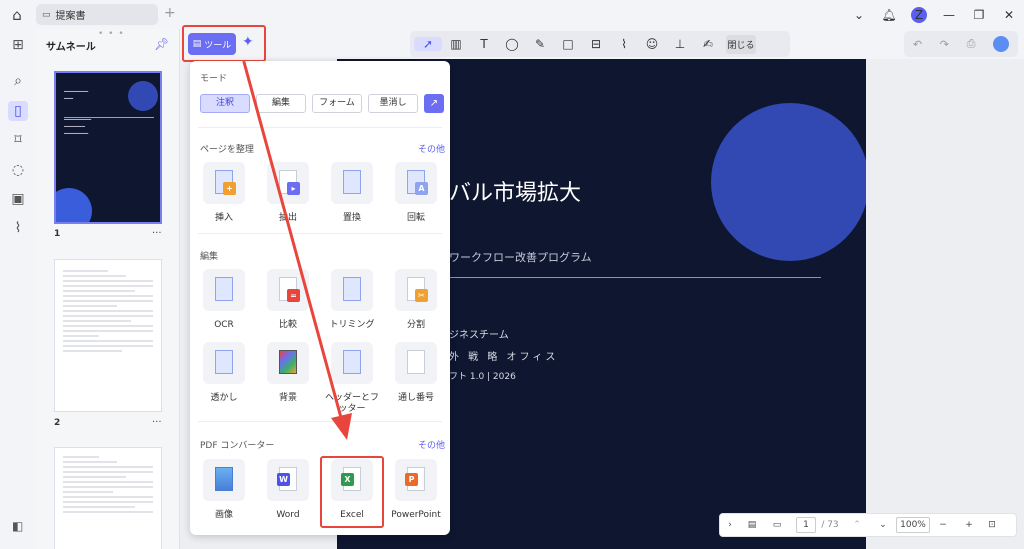  What do you see at coordinates (596, 44) in the screenshot?
I see `measure-icon: ⊟` at bounding box center [596, 44].